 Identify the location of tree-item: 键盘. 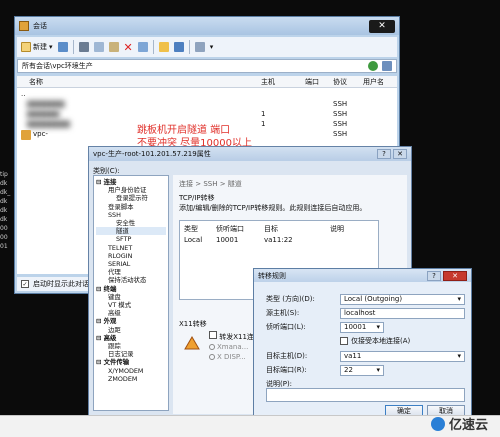
(131, 297).